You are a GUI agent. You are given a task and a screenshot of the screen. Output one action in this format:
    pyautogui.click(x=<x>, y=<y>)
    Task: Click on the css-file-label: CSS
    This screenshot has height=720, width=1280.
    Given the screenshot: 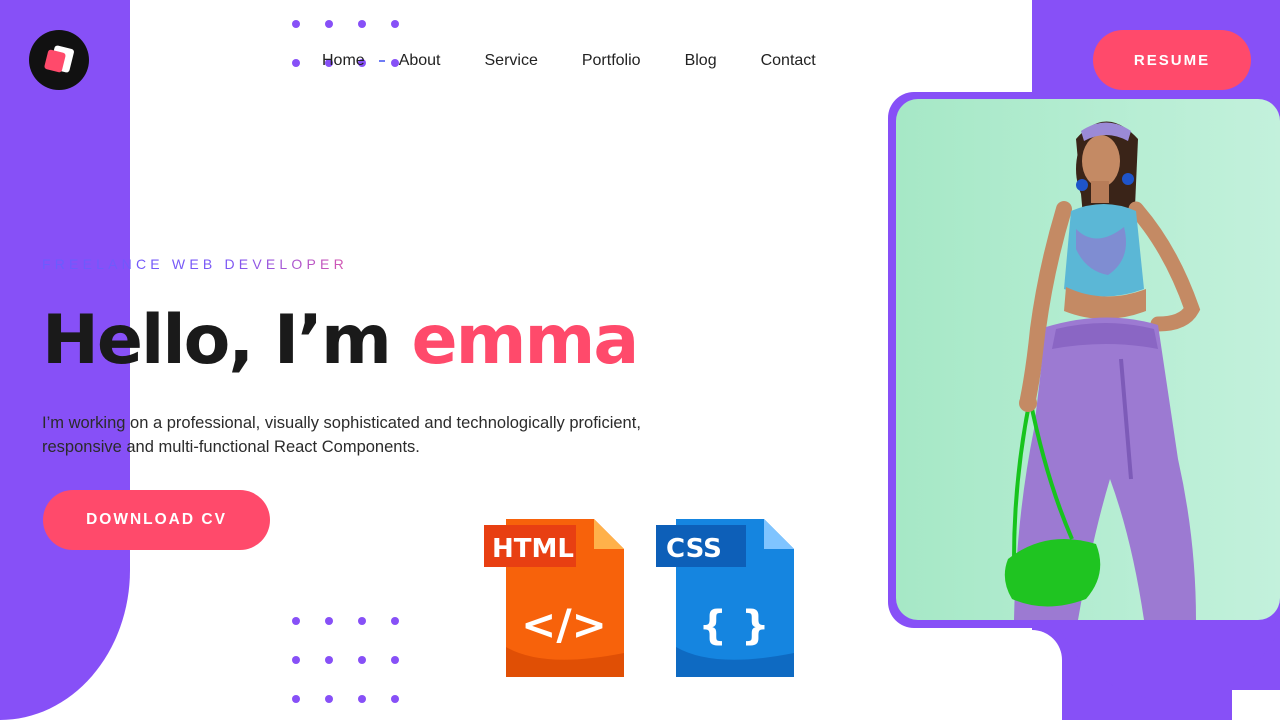 What is the action you would take?
    pyautogui.click(x=694, y=549)
    